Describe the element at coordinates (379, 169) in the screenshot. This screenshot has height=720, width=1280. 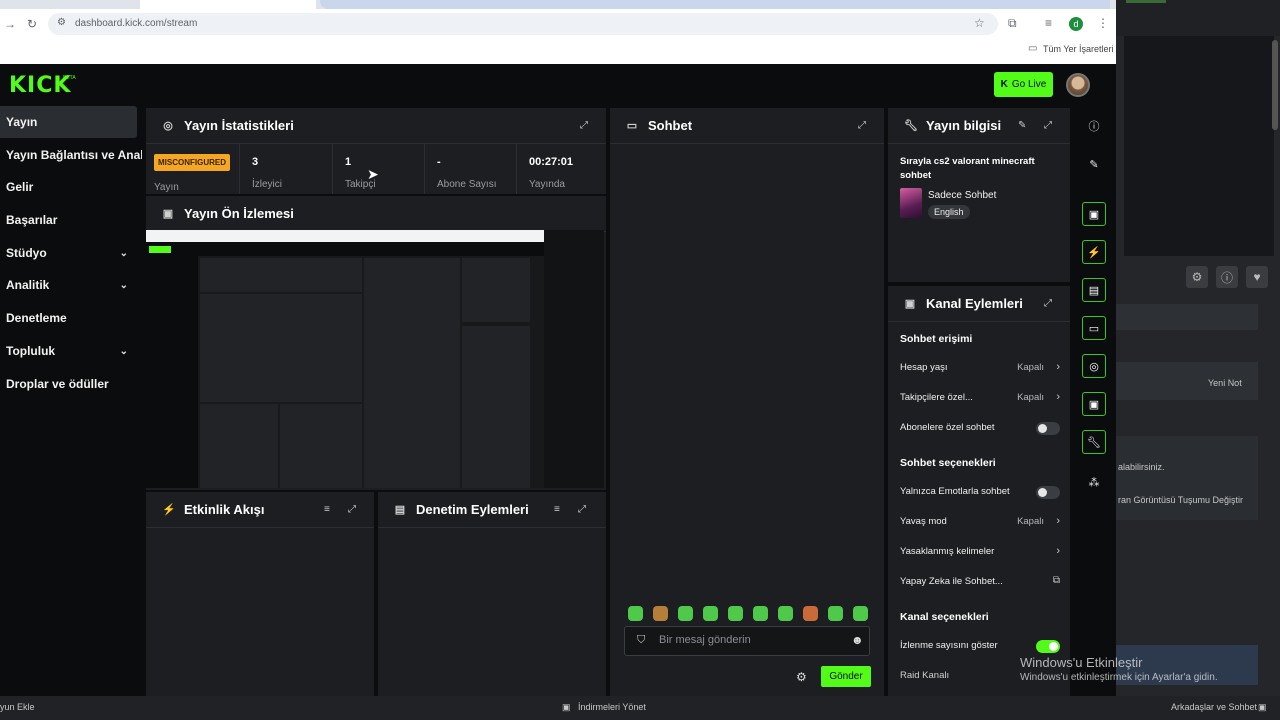
I see `stat-followers: 1 Takipçi` at that location.